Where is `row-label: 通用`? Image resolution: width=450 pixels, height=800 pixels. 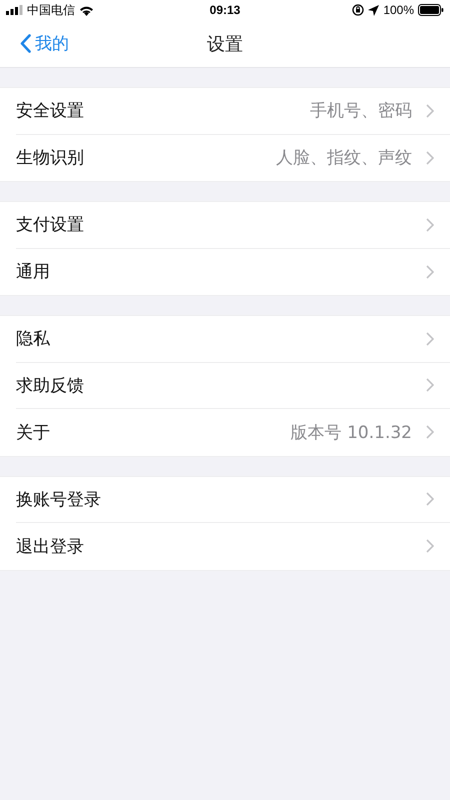
row-label: 通用 is located at coordinates (33, 272).